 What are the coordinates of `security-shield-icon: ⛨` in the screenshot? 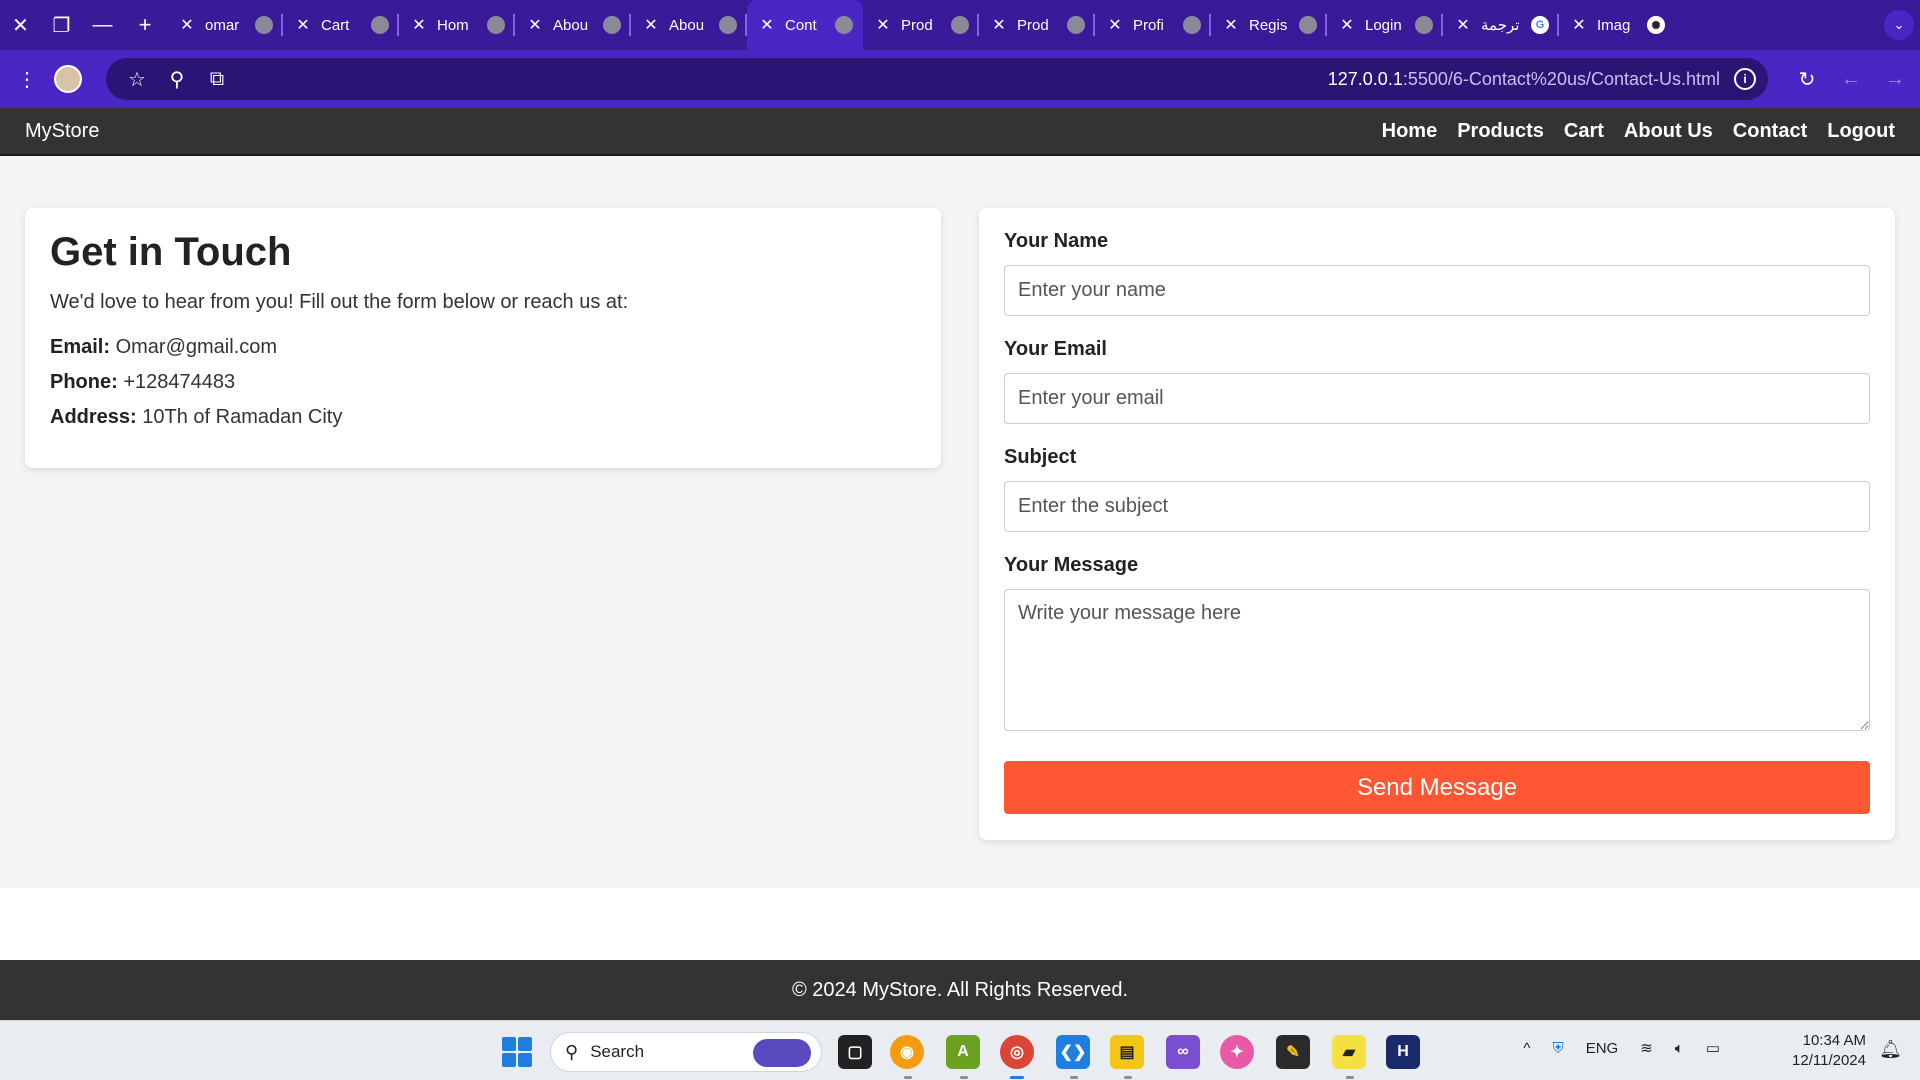 It's located at (1557, 1048).